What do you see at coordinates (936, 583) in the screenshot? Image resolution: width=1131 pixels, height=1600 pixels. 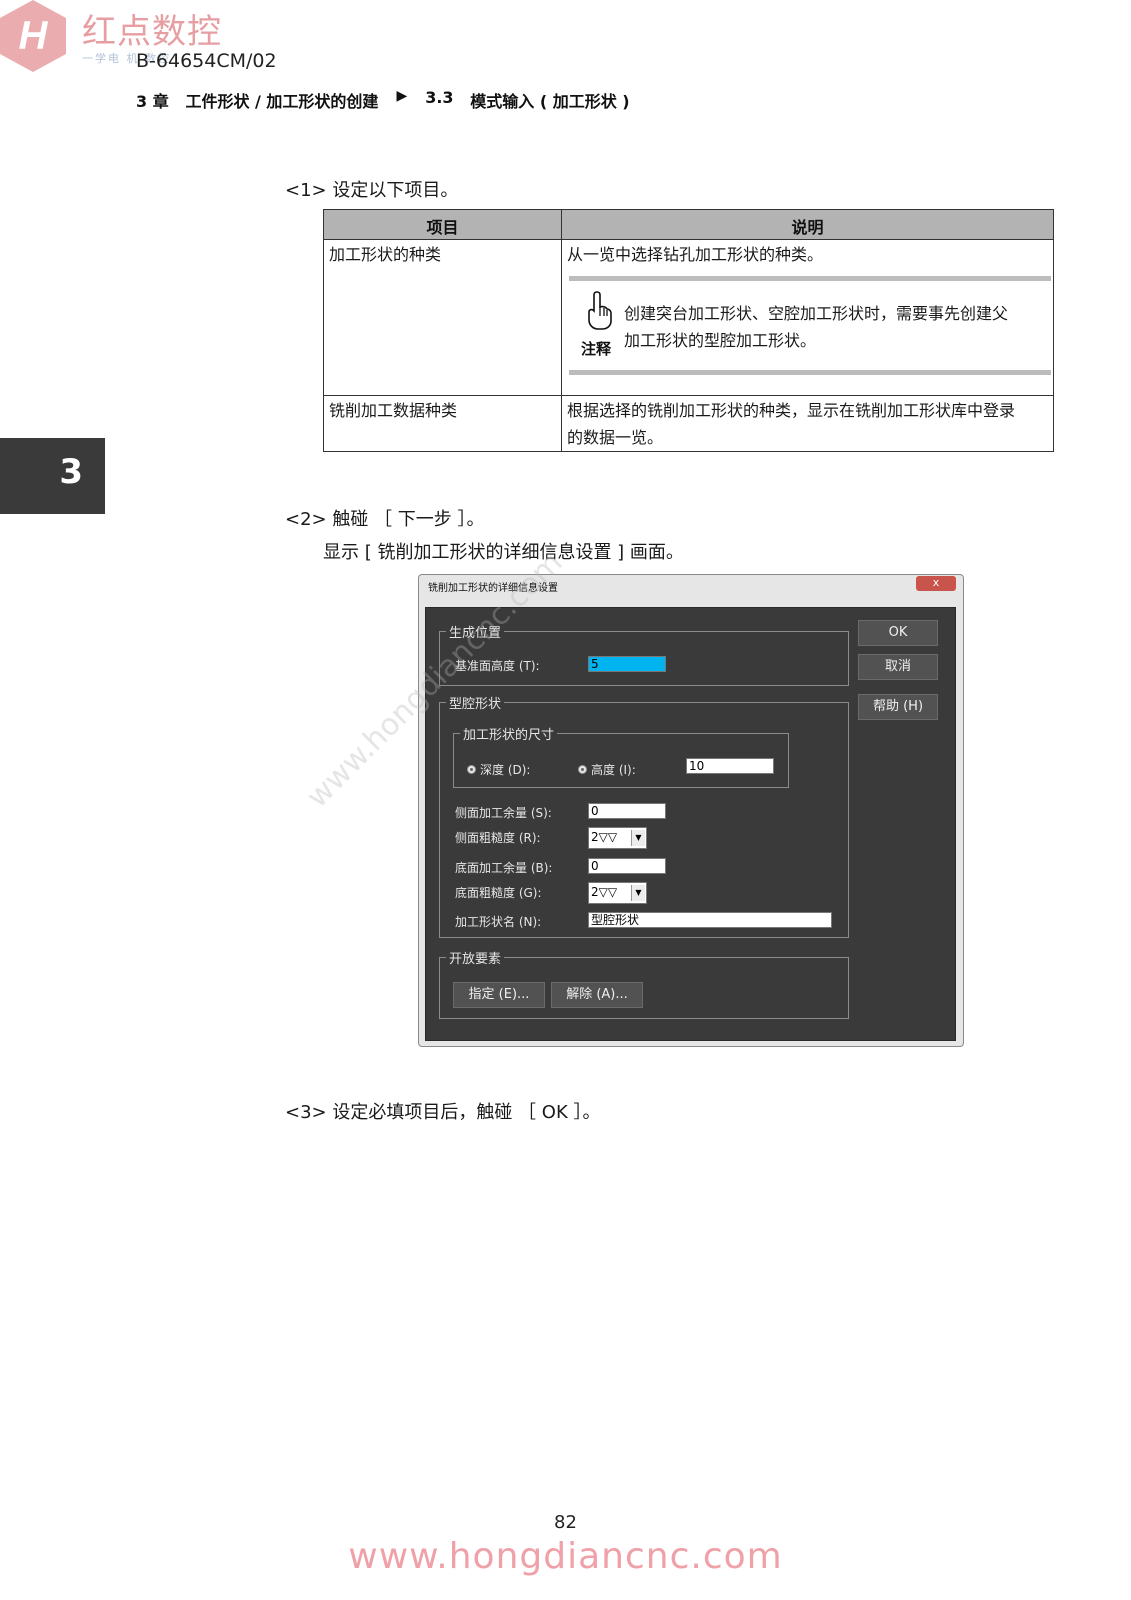 I see `close-button: x` at bounding box center [936, 583].